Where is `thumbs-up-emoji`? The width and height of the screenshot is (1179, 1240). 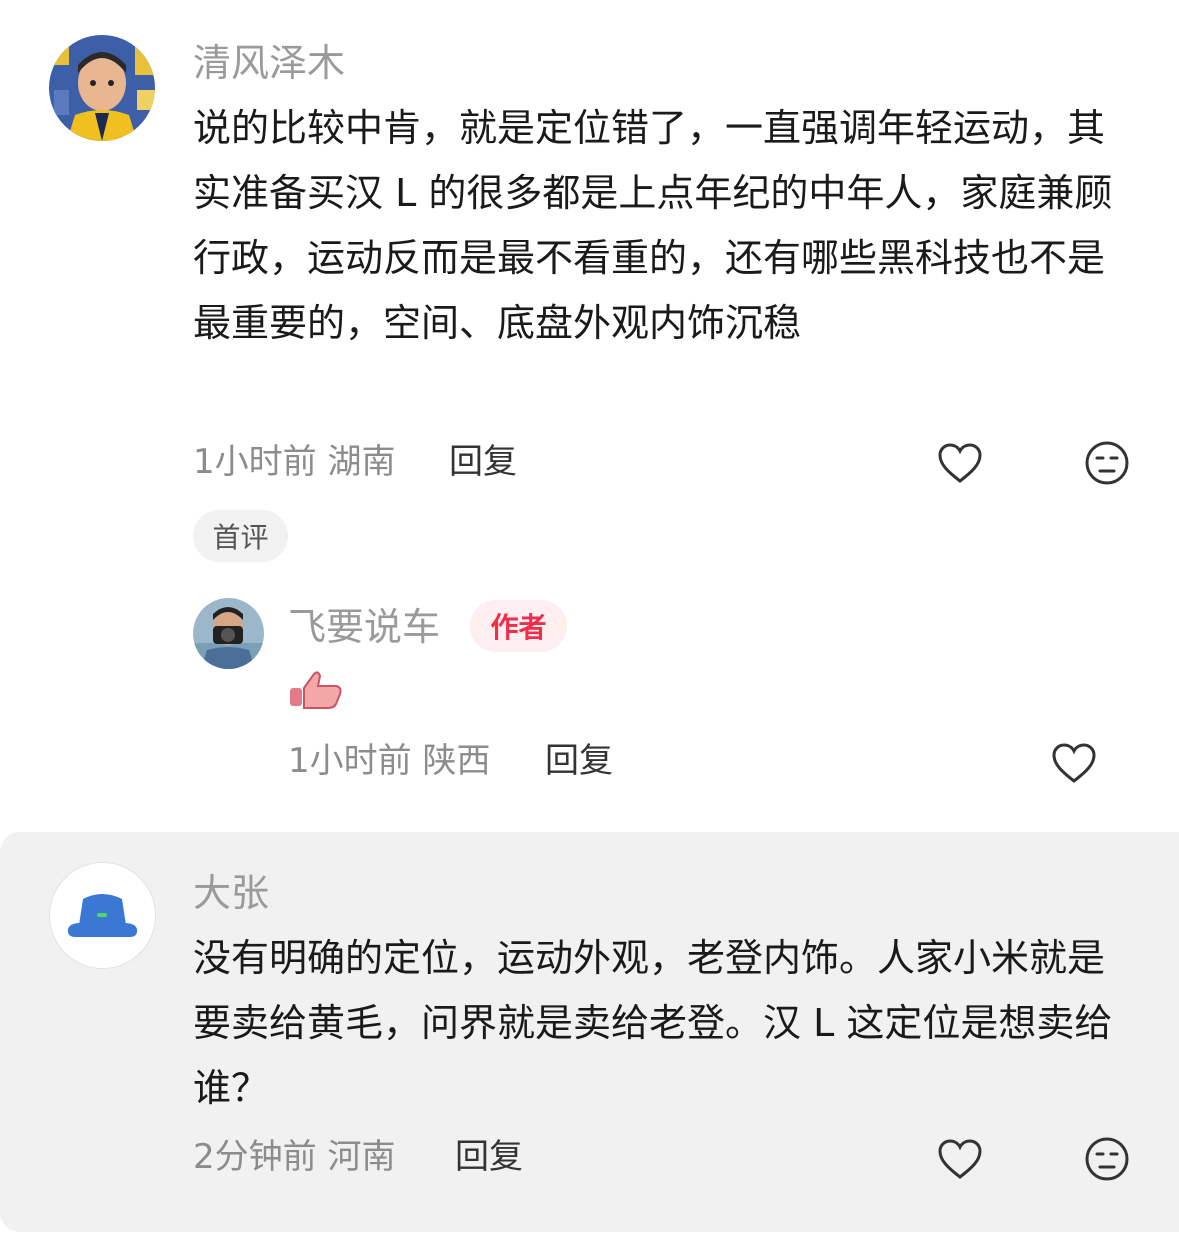 thumbs-up-emoji is located at coordinates (318, 689).